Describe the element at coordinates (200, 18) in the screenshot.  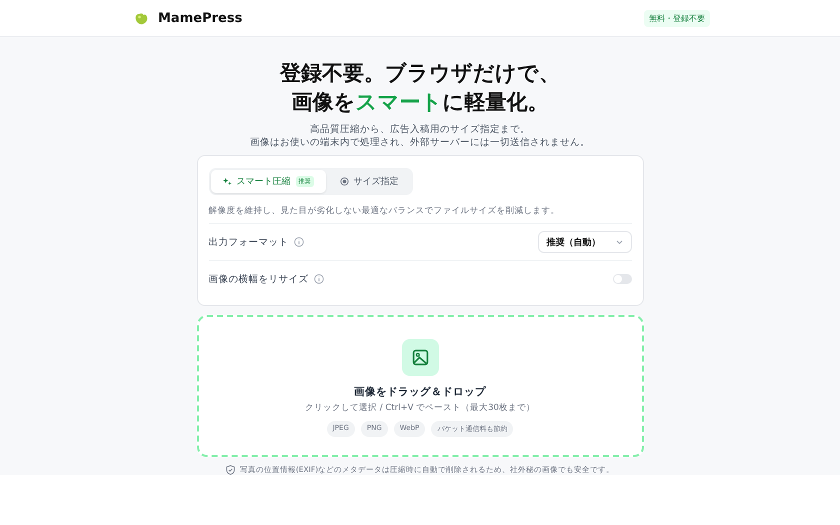
I see `brand-name: MamePress` at that location.